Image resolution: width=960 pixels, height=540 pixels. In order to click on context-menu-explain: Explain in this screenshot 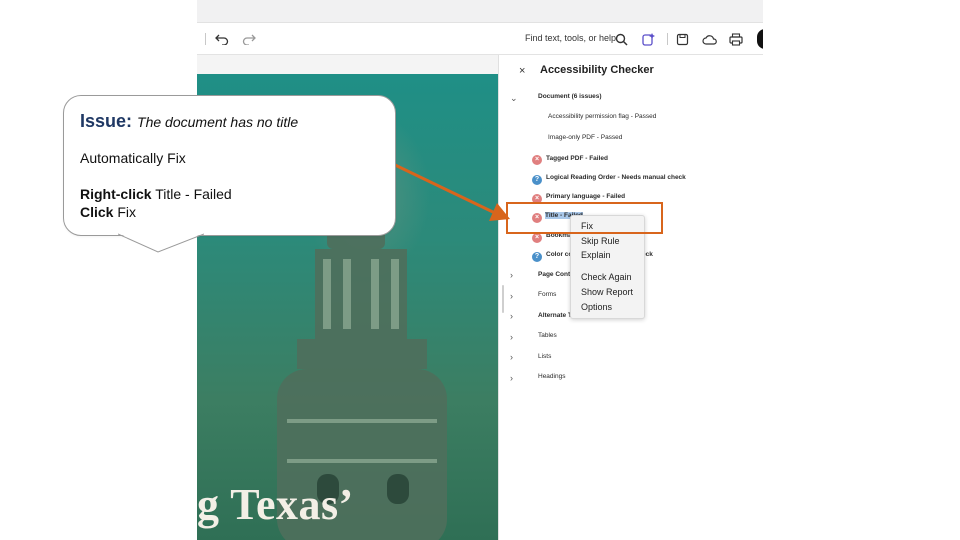, I will do `click(596, 255)`.